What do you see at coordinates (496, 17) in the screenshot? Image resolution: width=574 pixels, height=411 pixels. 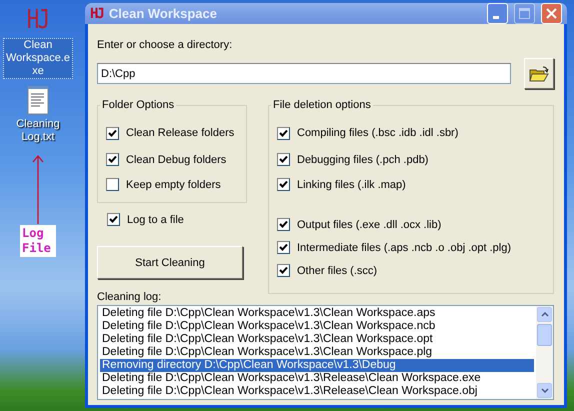 I see `minimize-icon` at bounding box center [496, 17].